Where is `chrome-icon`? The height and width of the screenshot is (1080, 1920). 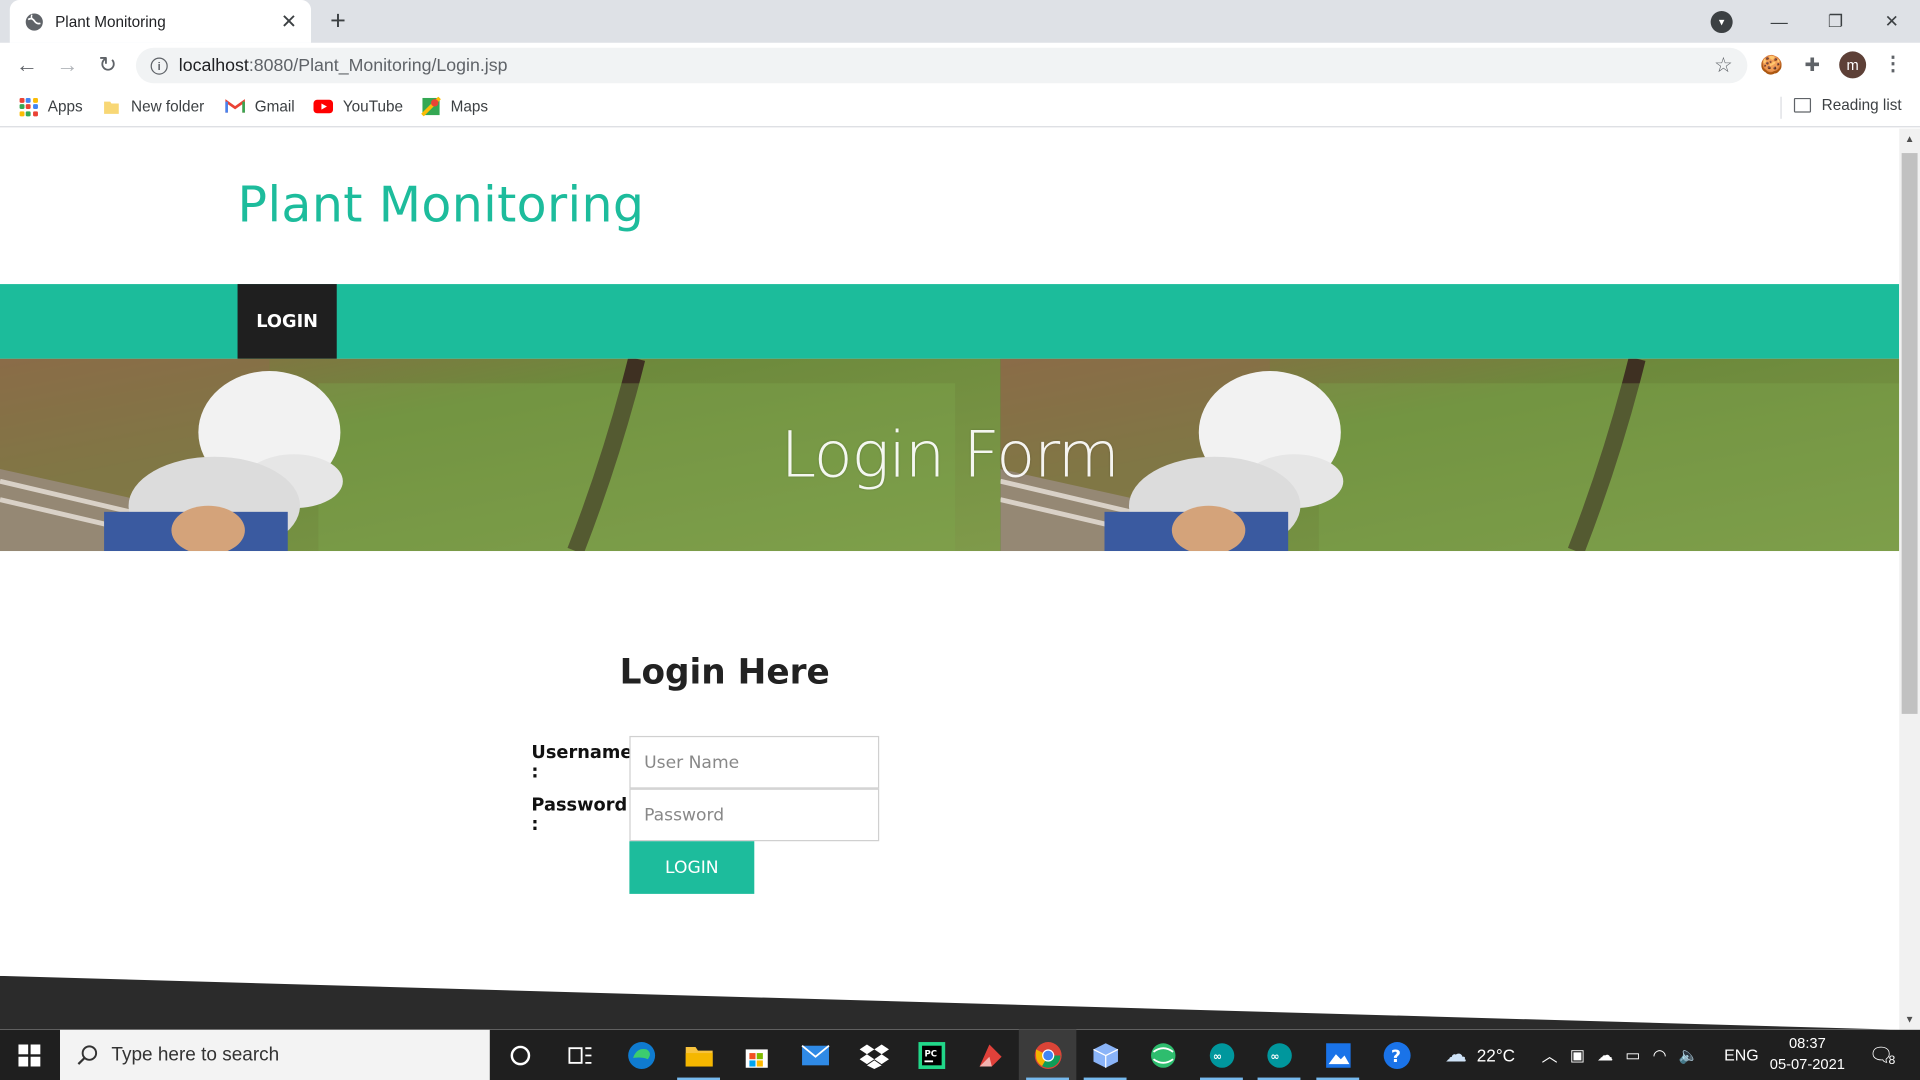
chrome-icon is located at coordinates (1047, 1054).